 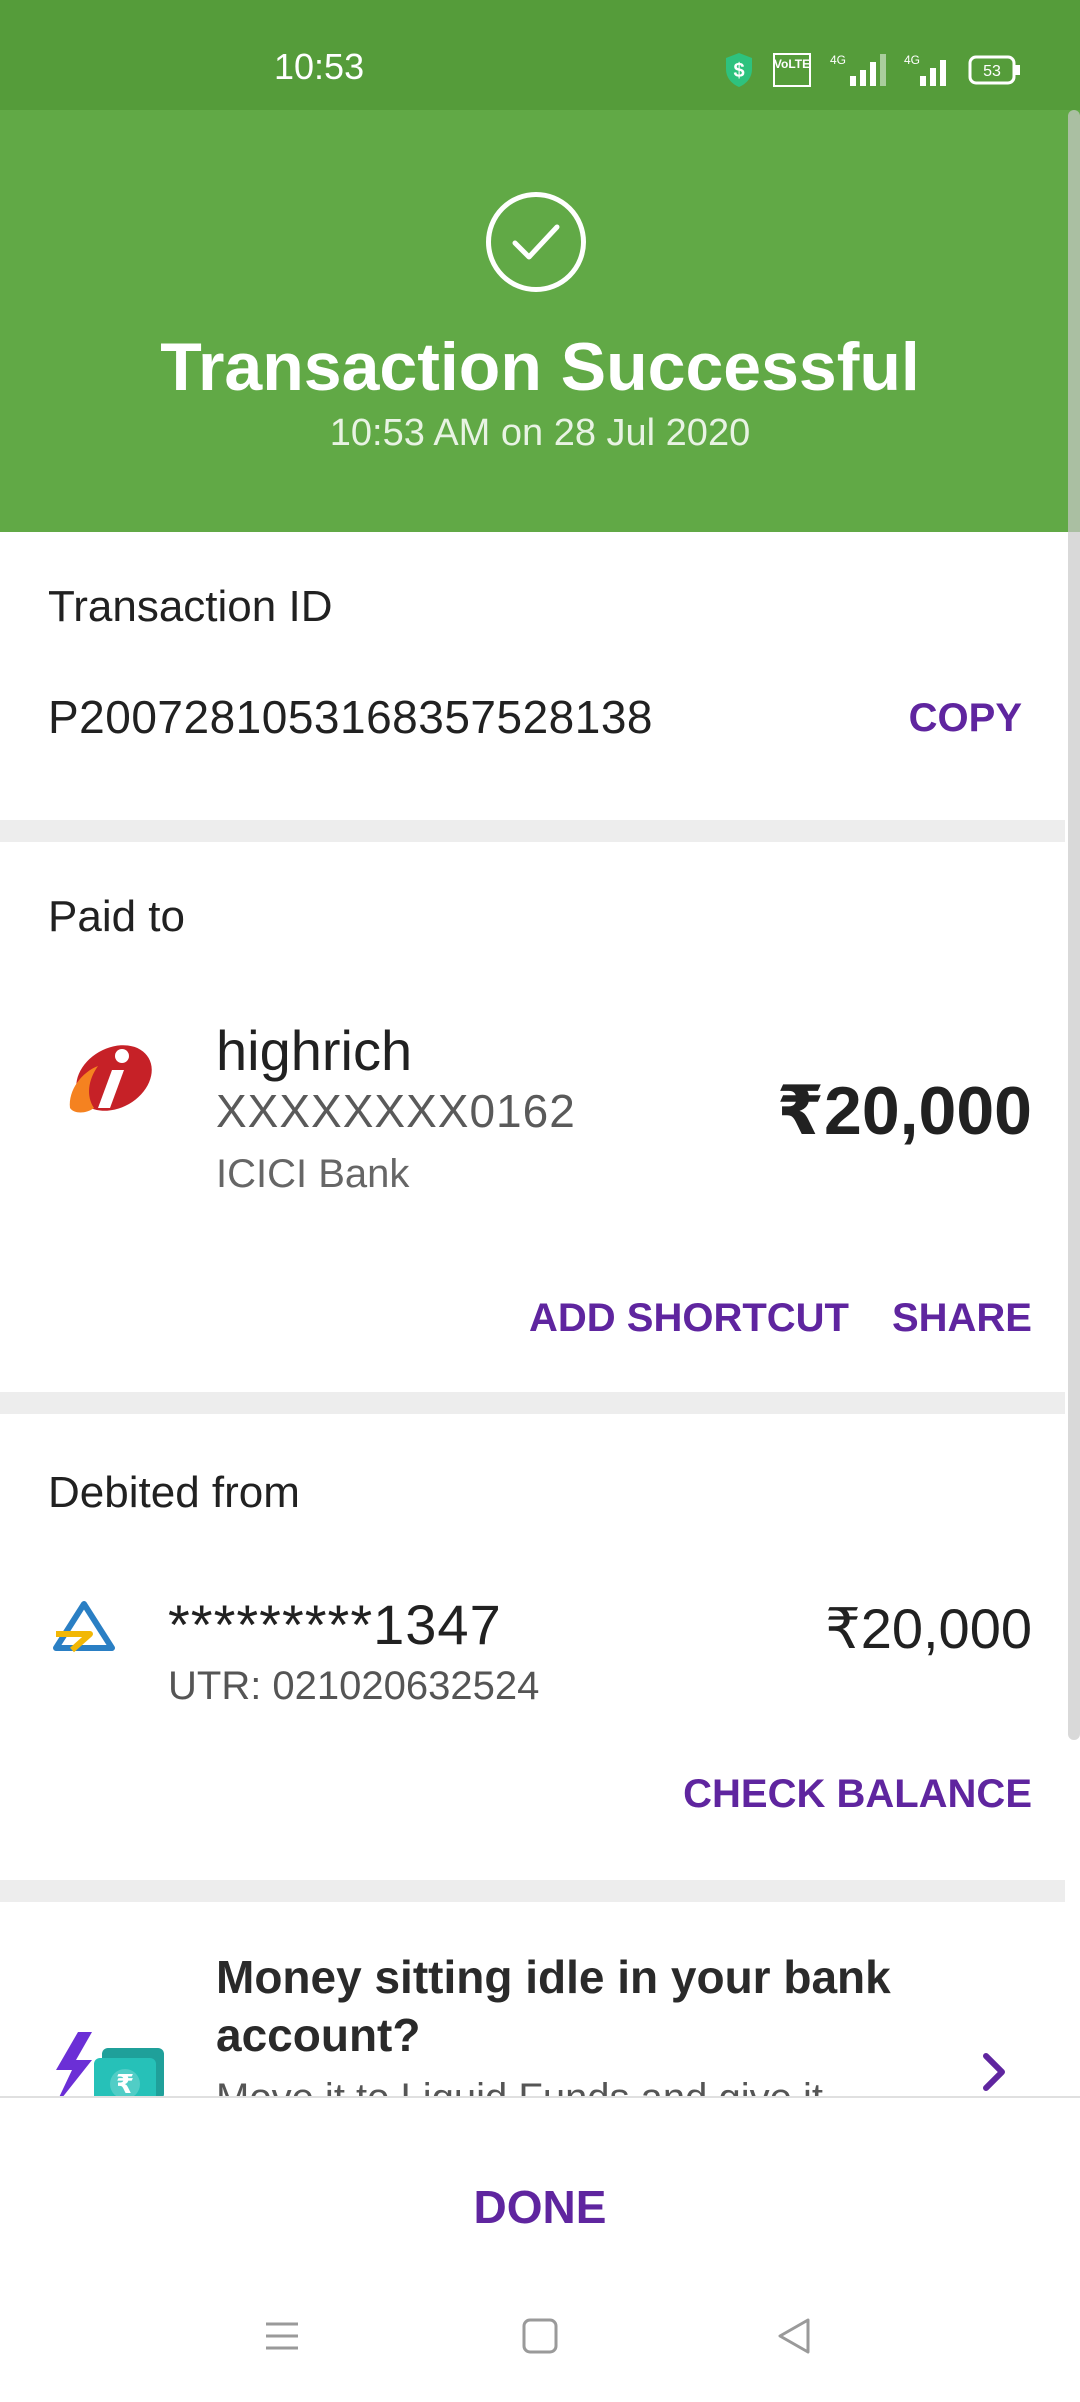 What do you see at coordinates (351, 717) in the screenshot?
I see `transaction-id-value: P2007281053168357528138` at bounding box center [351, 717].